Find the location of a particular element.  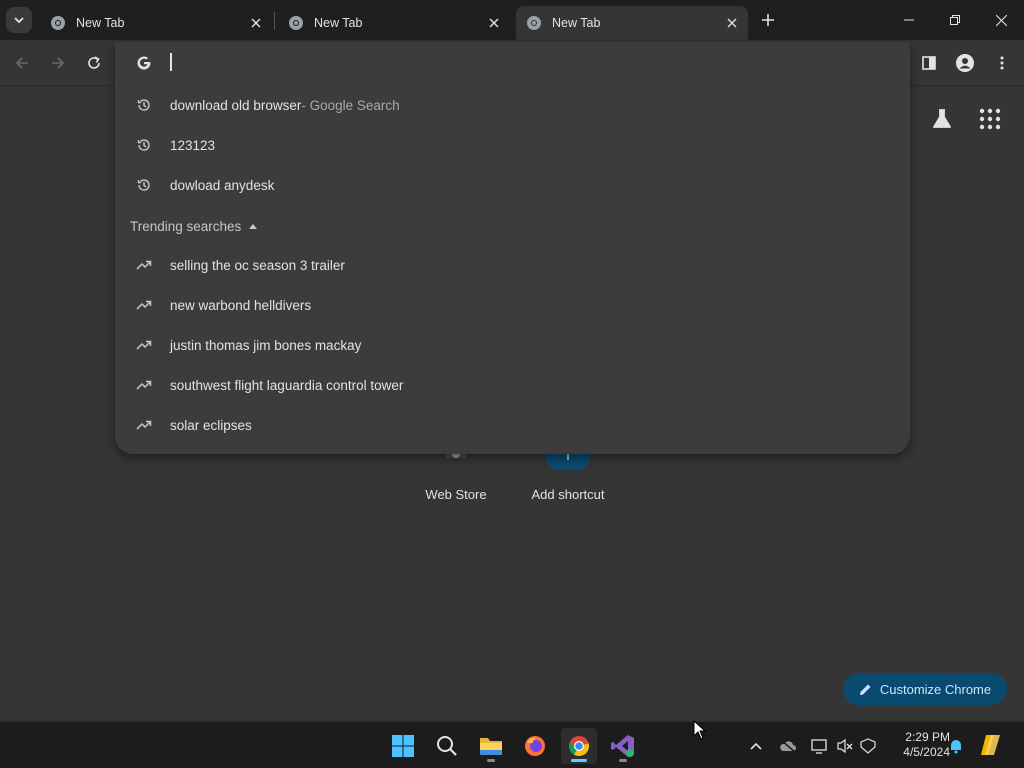

reload-icon is located at coordinates (94, 62).